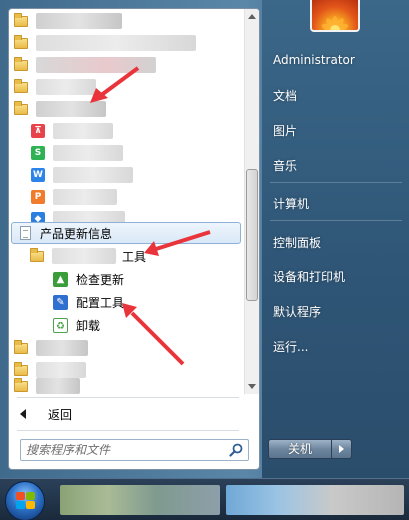 The height and width of the screenshot is (520, 409). I want to click on program-item-label: 检查更新, so click(100, 279).